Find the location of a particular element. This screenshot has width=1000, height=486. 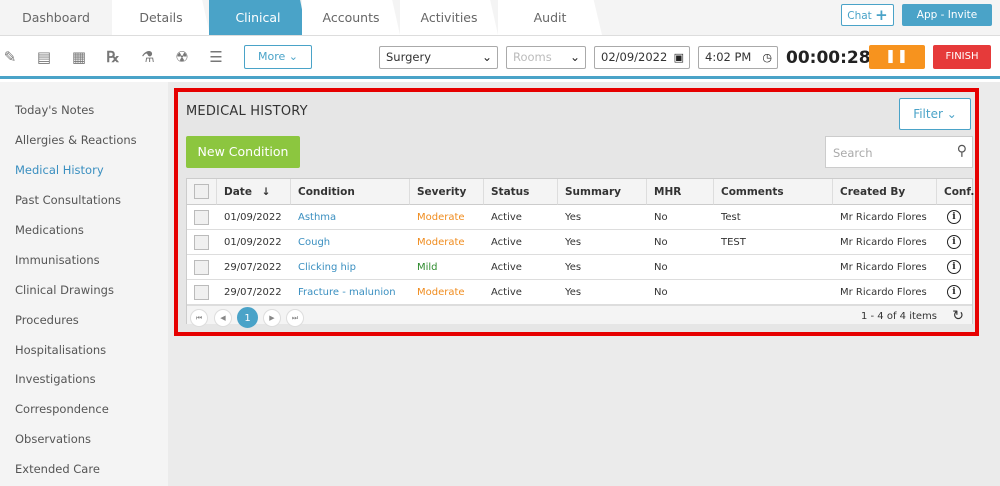

rooms-select: Rooms ⌄ is located at coordinates (546, 57).